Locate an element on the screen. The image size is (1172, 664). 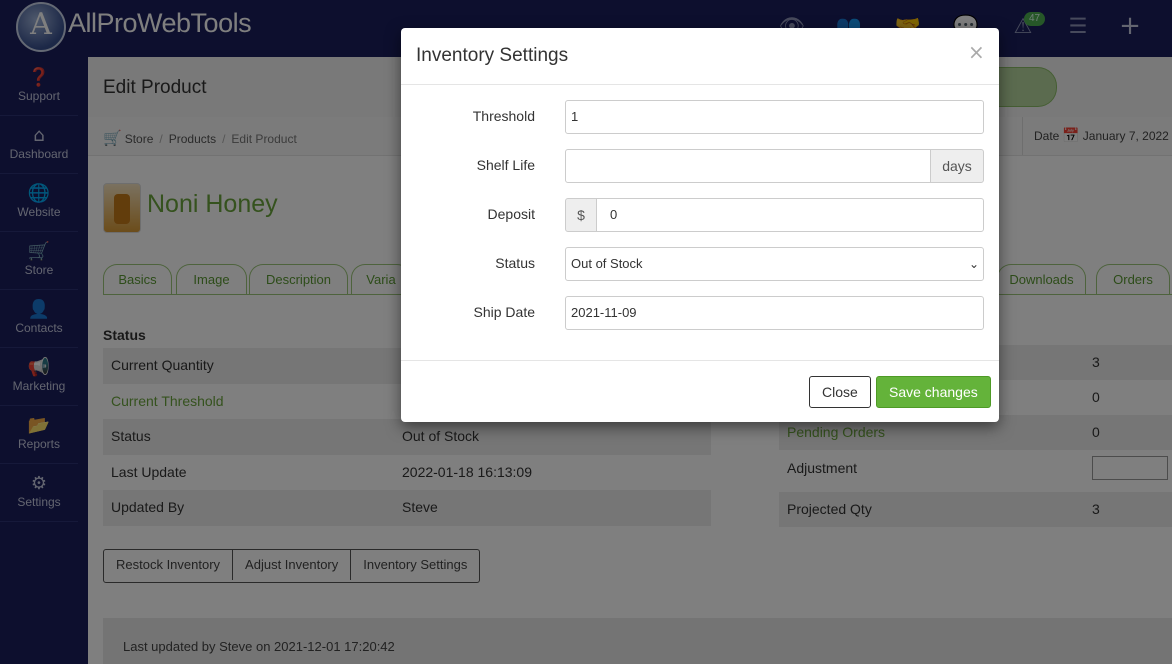
status-select: Out of Stock is located at coordinates (774, 264).